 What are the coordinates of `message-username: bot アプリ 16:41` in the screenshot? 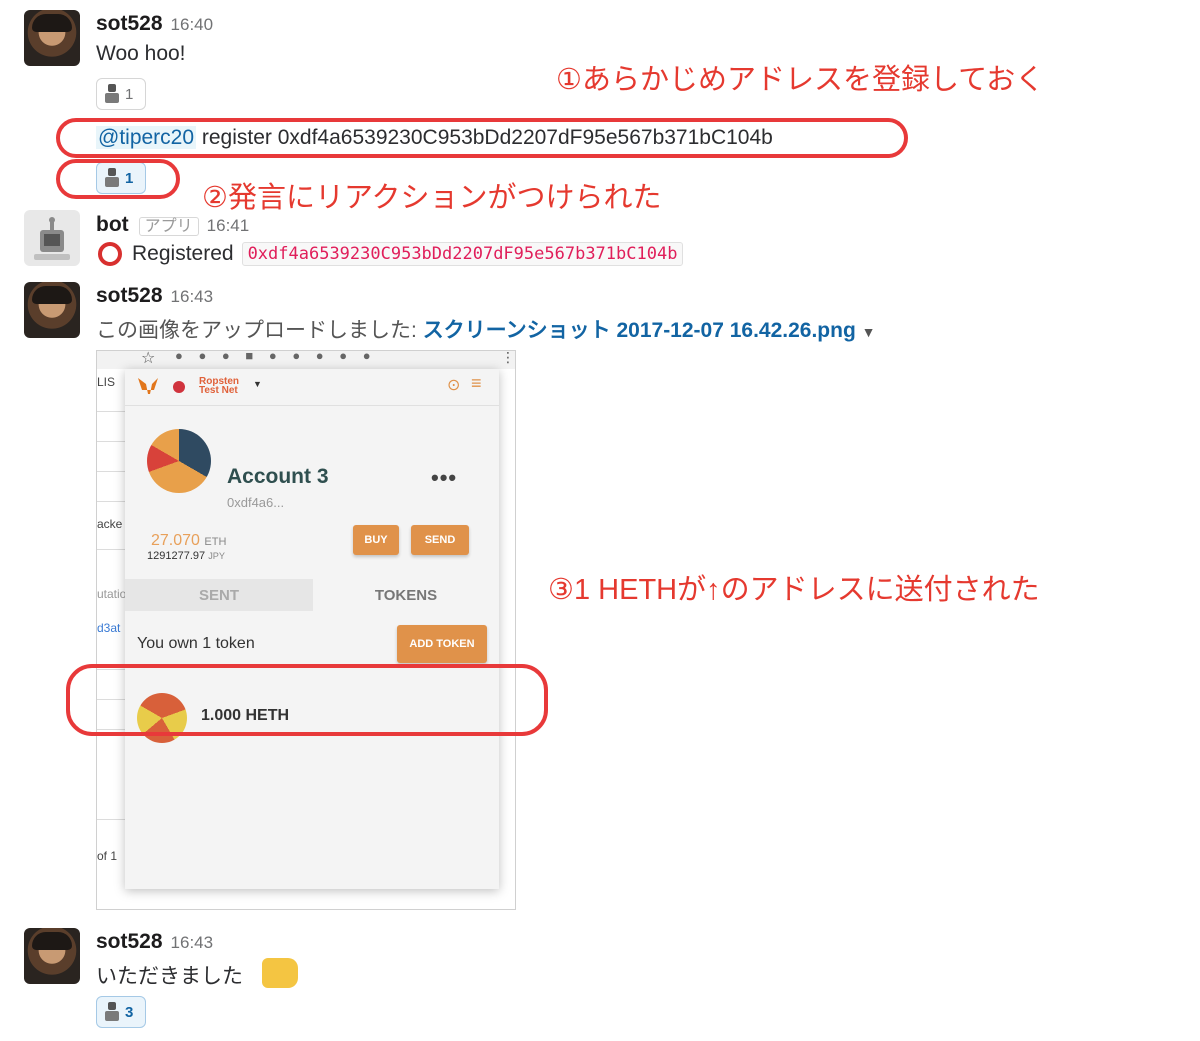 It's located at (172, 224).